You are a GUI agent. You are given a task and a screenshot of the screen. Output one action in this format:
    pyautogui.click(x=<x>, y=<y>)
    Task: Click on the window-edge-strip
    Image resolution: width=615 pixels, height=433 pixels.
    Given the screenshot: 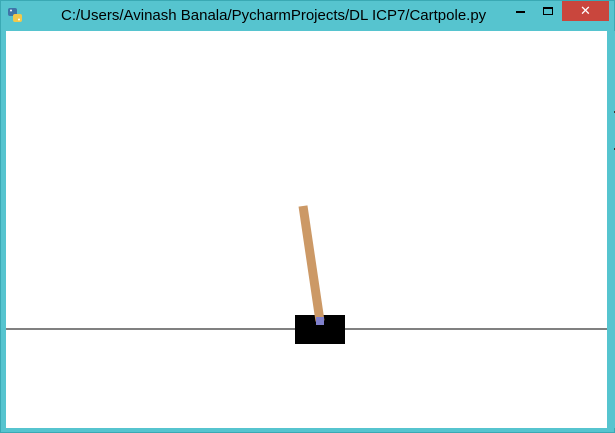 What is the action you would take?
    pyautogui.click(x=611, y=229)
    